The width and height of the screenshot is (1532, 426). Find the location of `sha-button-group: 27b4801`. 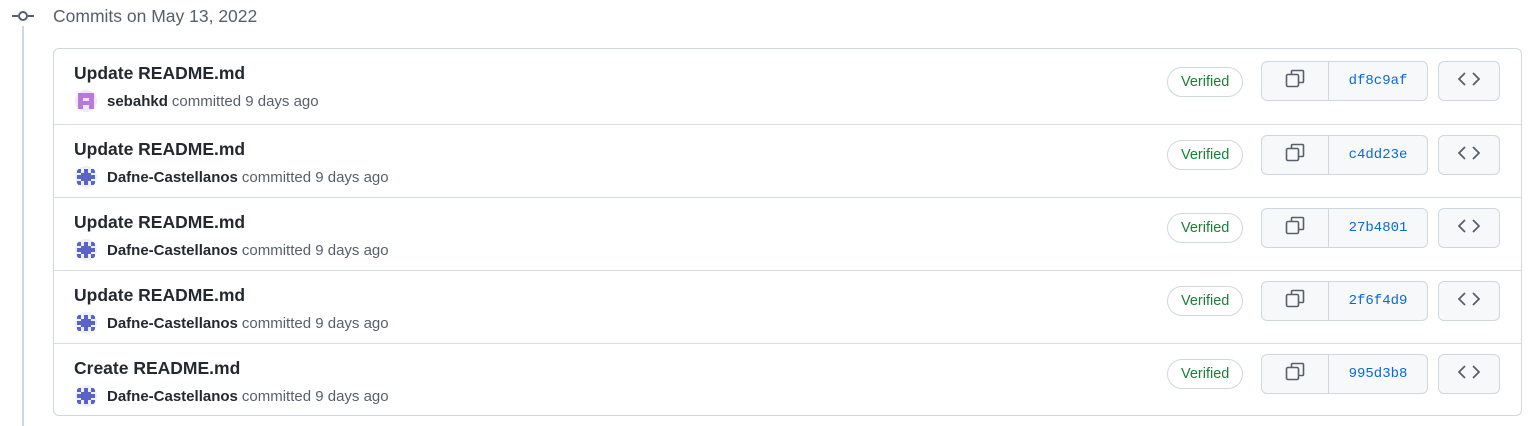

sha-button-group: 27b4801 is located at coordinates (1344, 228).